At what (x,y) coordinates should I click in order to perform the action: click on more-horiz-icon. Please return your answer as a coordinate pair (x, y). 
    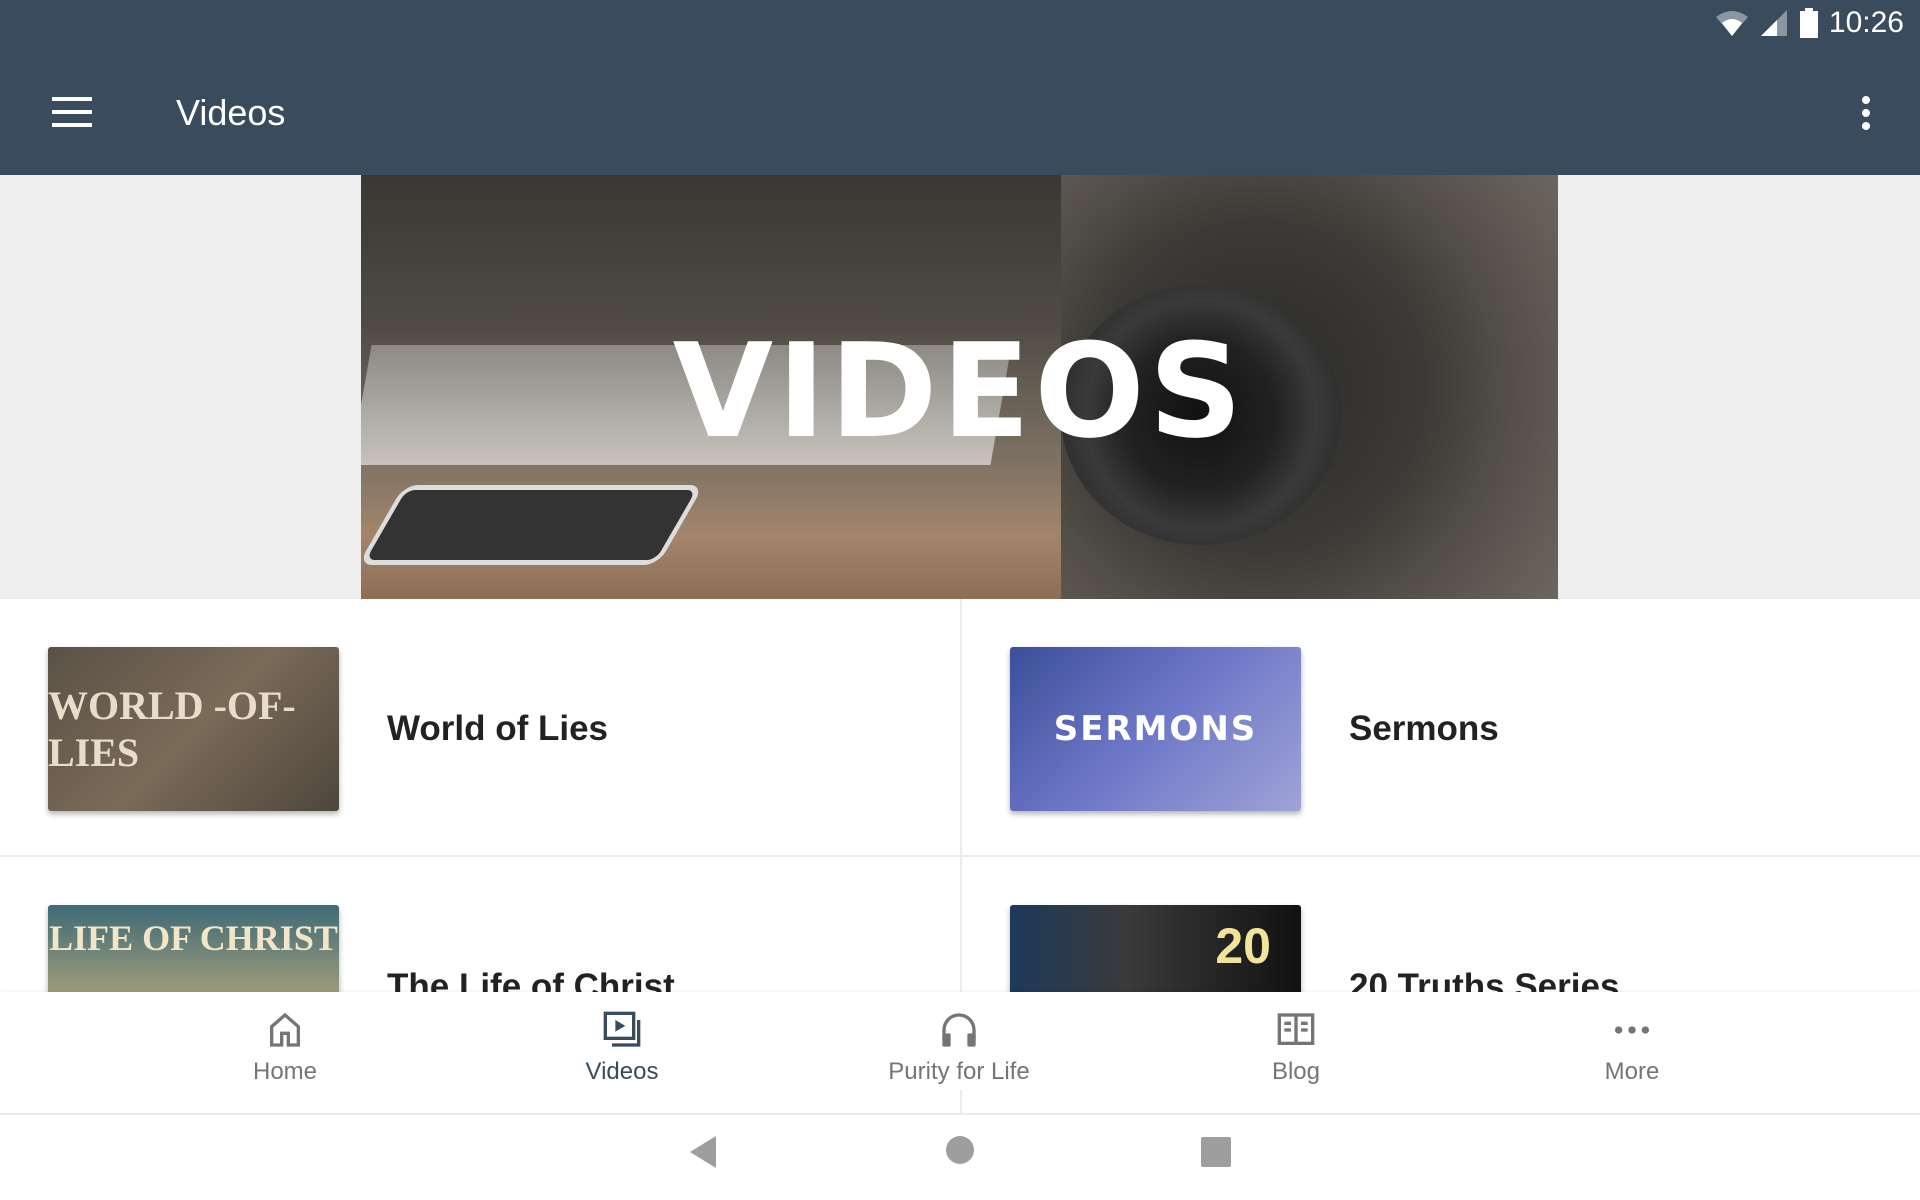
    Looking at the image, I should click on (1632, 1030).